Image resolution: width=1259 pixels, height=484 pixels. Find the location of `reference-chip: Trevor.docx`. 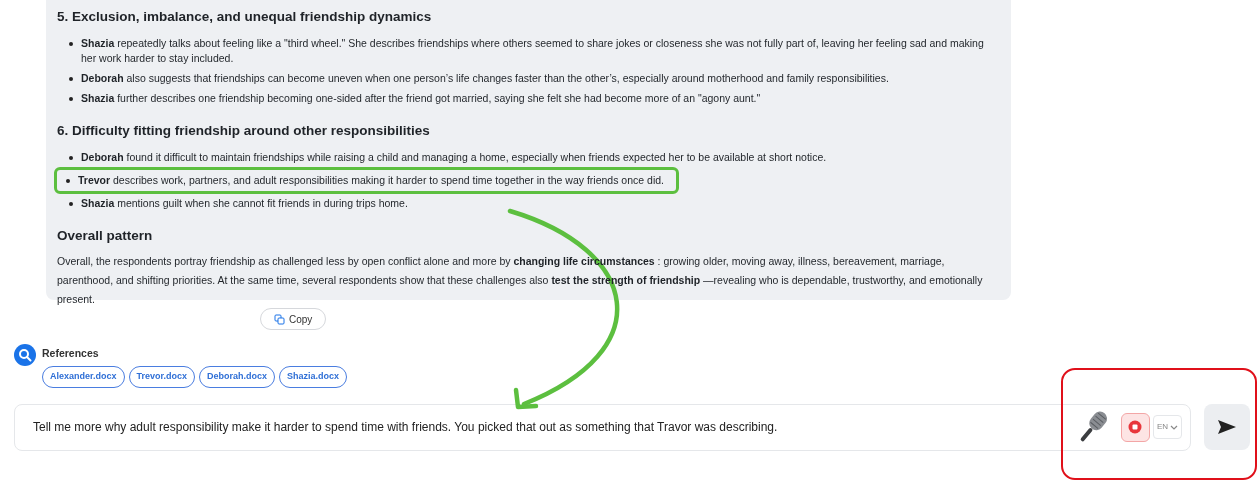

reference-chip: Trevor.docx is located at coordinates (162, 376).